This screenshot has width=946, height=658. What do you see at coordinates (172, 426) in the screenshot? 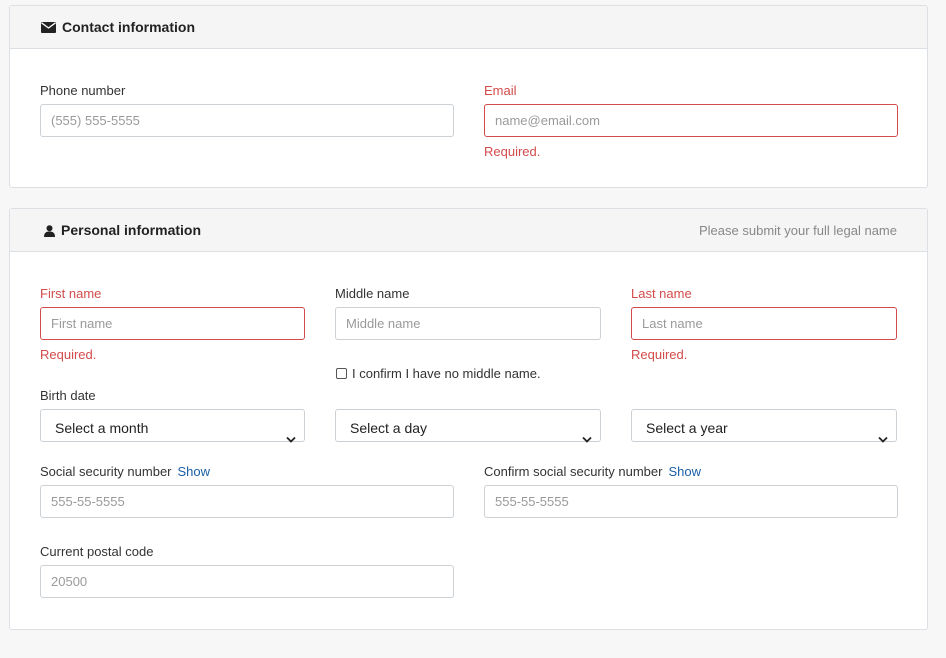
I see `birth-month-select: Select a month` at bounding box center [172, 426].